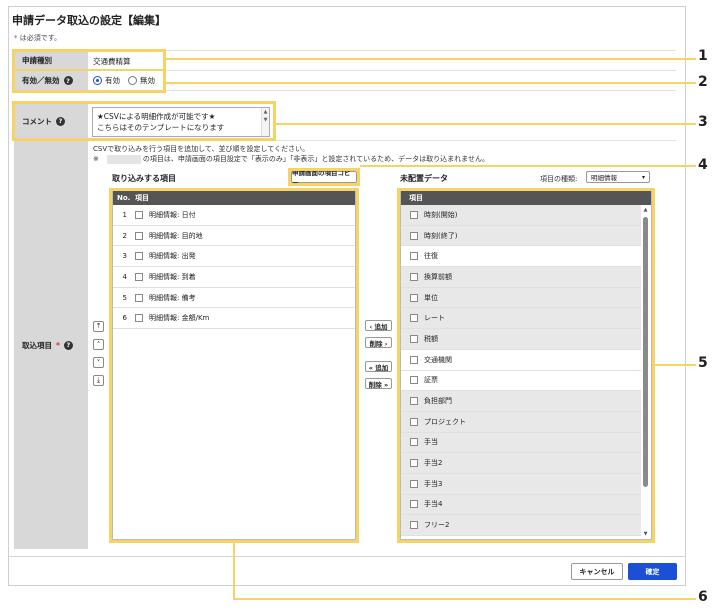  I want to click on import-note-line1: CSVで取り込みを行う項目を追加して、並び順を設定してください。, so click(201, 149).